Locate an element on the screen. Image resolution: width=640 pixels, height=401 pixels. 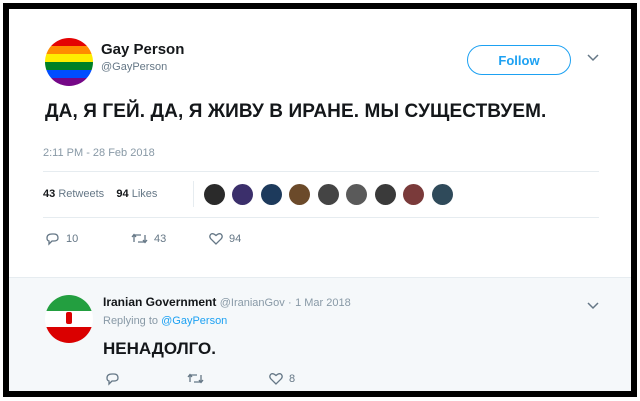
reply-reply-action is located at coordinates (112, 379).